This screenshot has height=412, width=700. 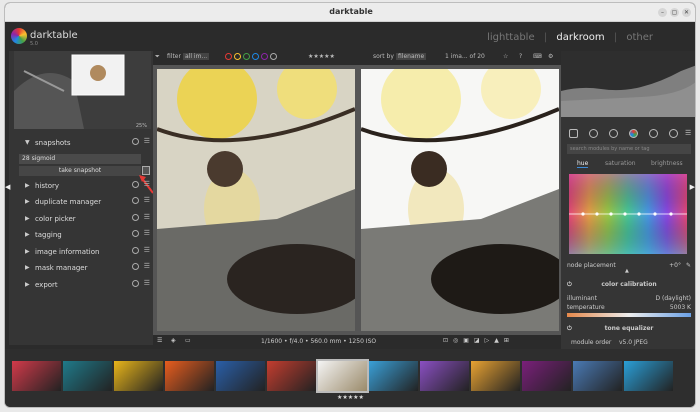 What do you see at coordinates (629, 298) in the screenshot?
I see `illuminant-row: illuminant D (daylight)` at bounding box center [629, 298].